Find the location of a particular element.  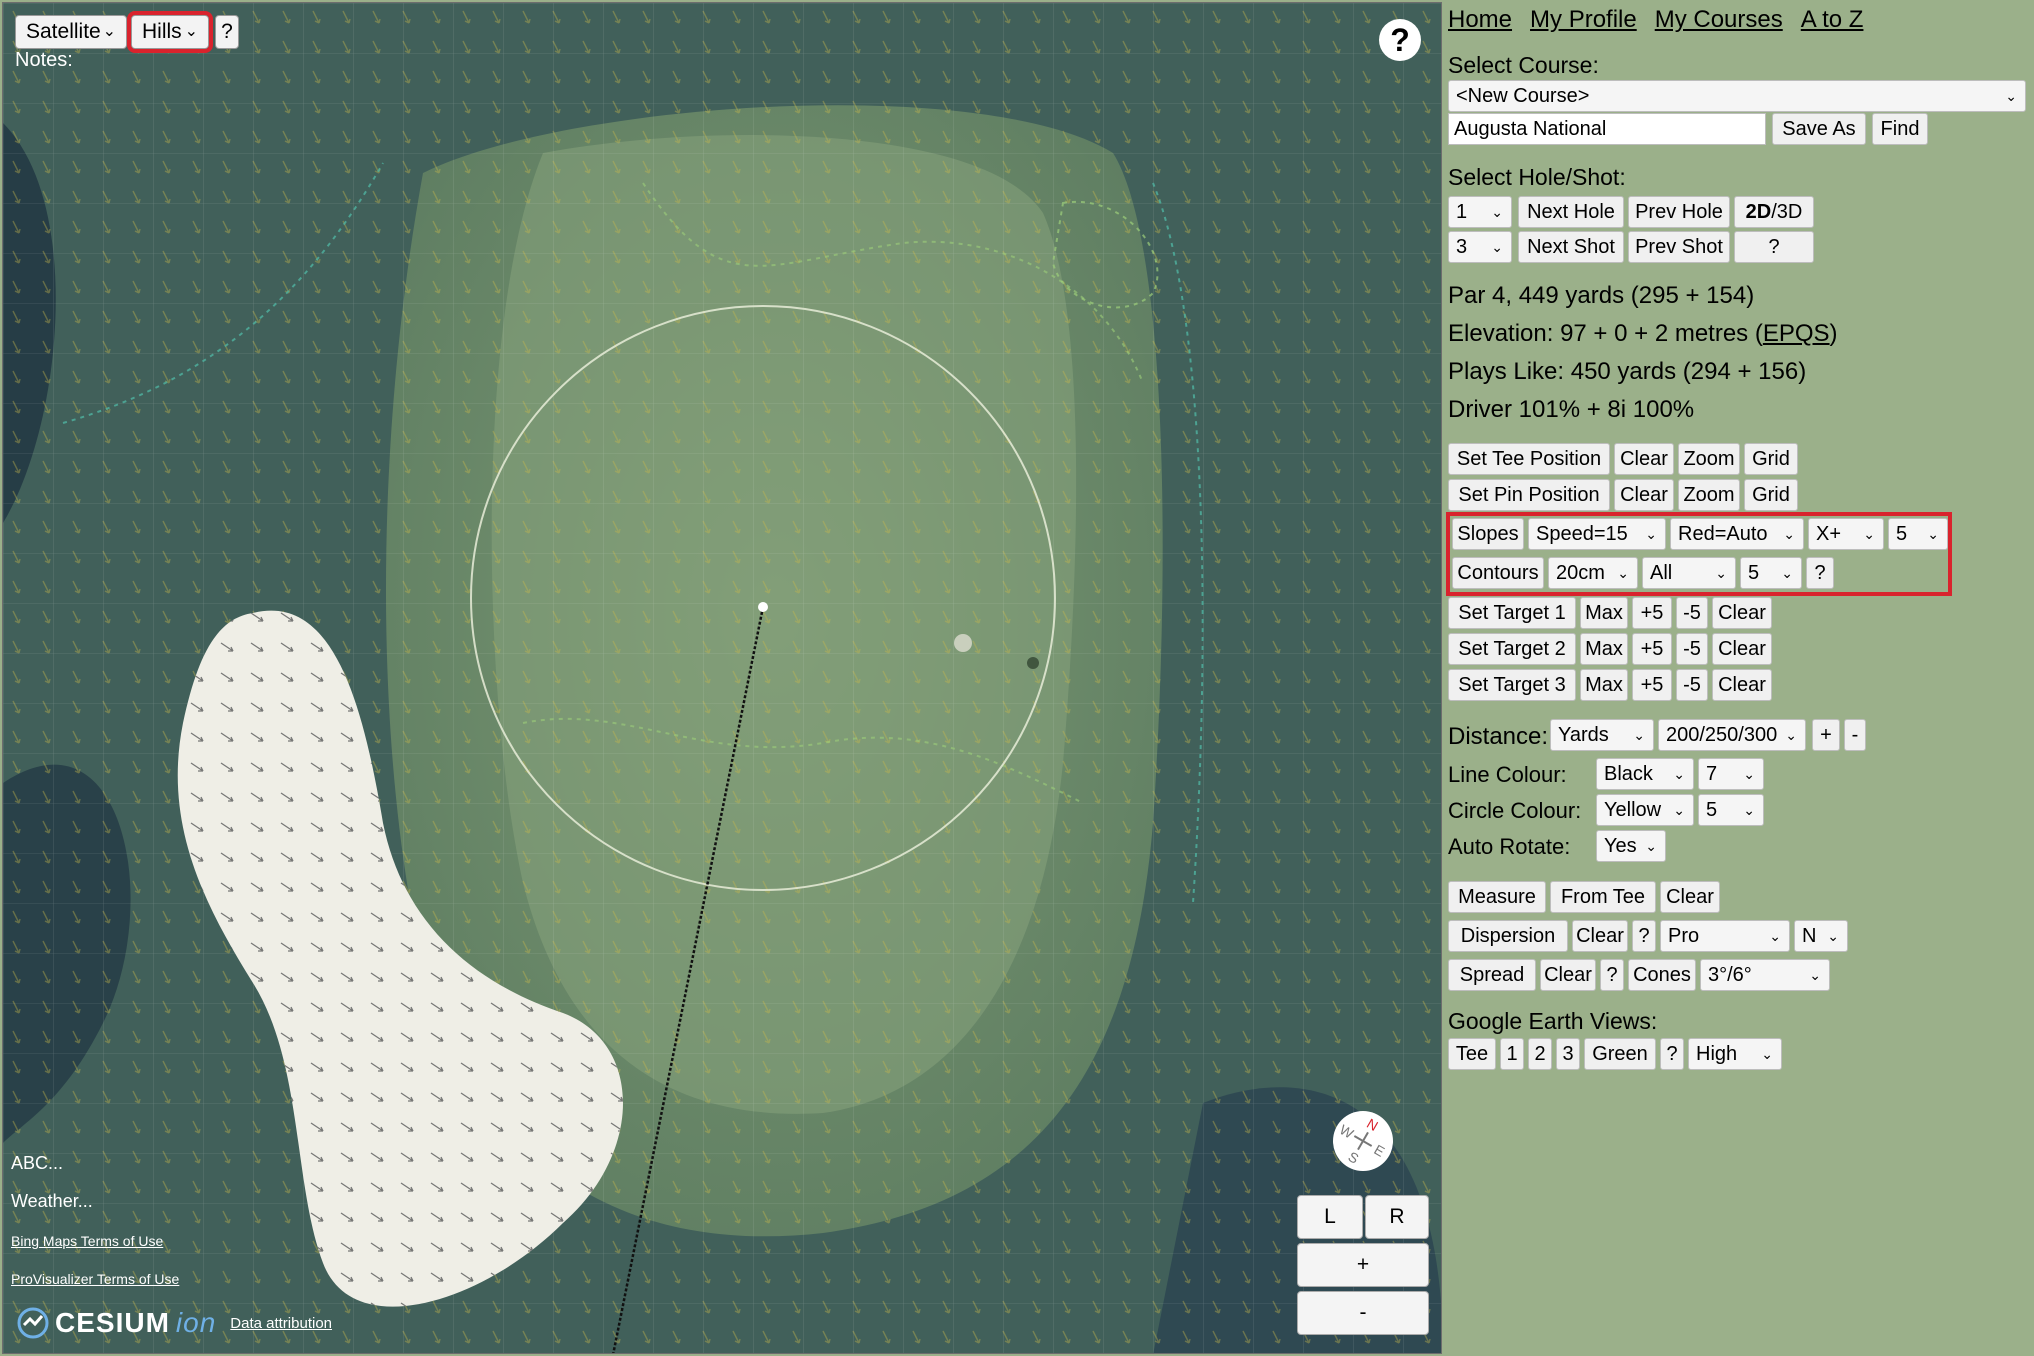

target-3-minus5-button: -5 is located at coordinates (1692, 685).